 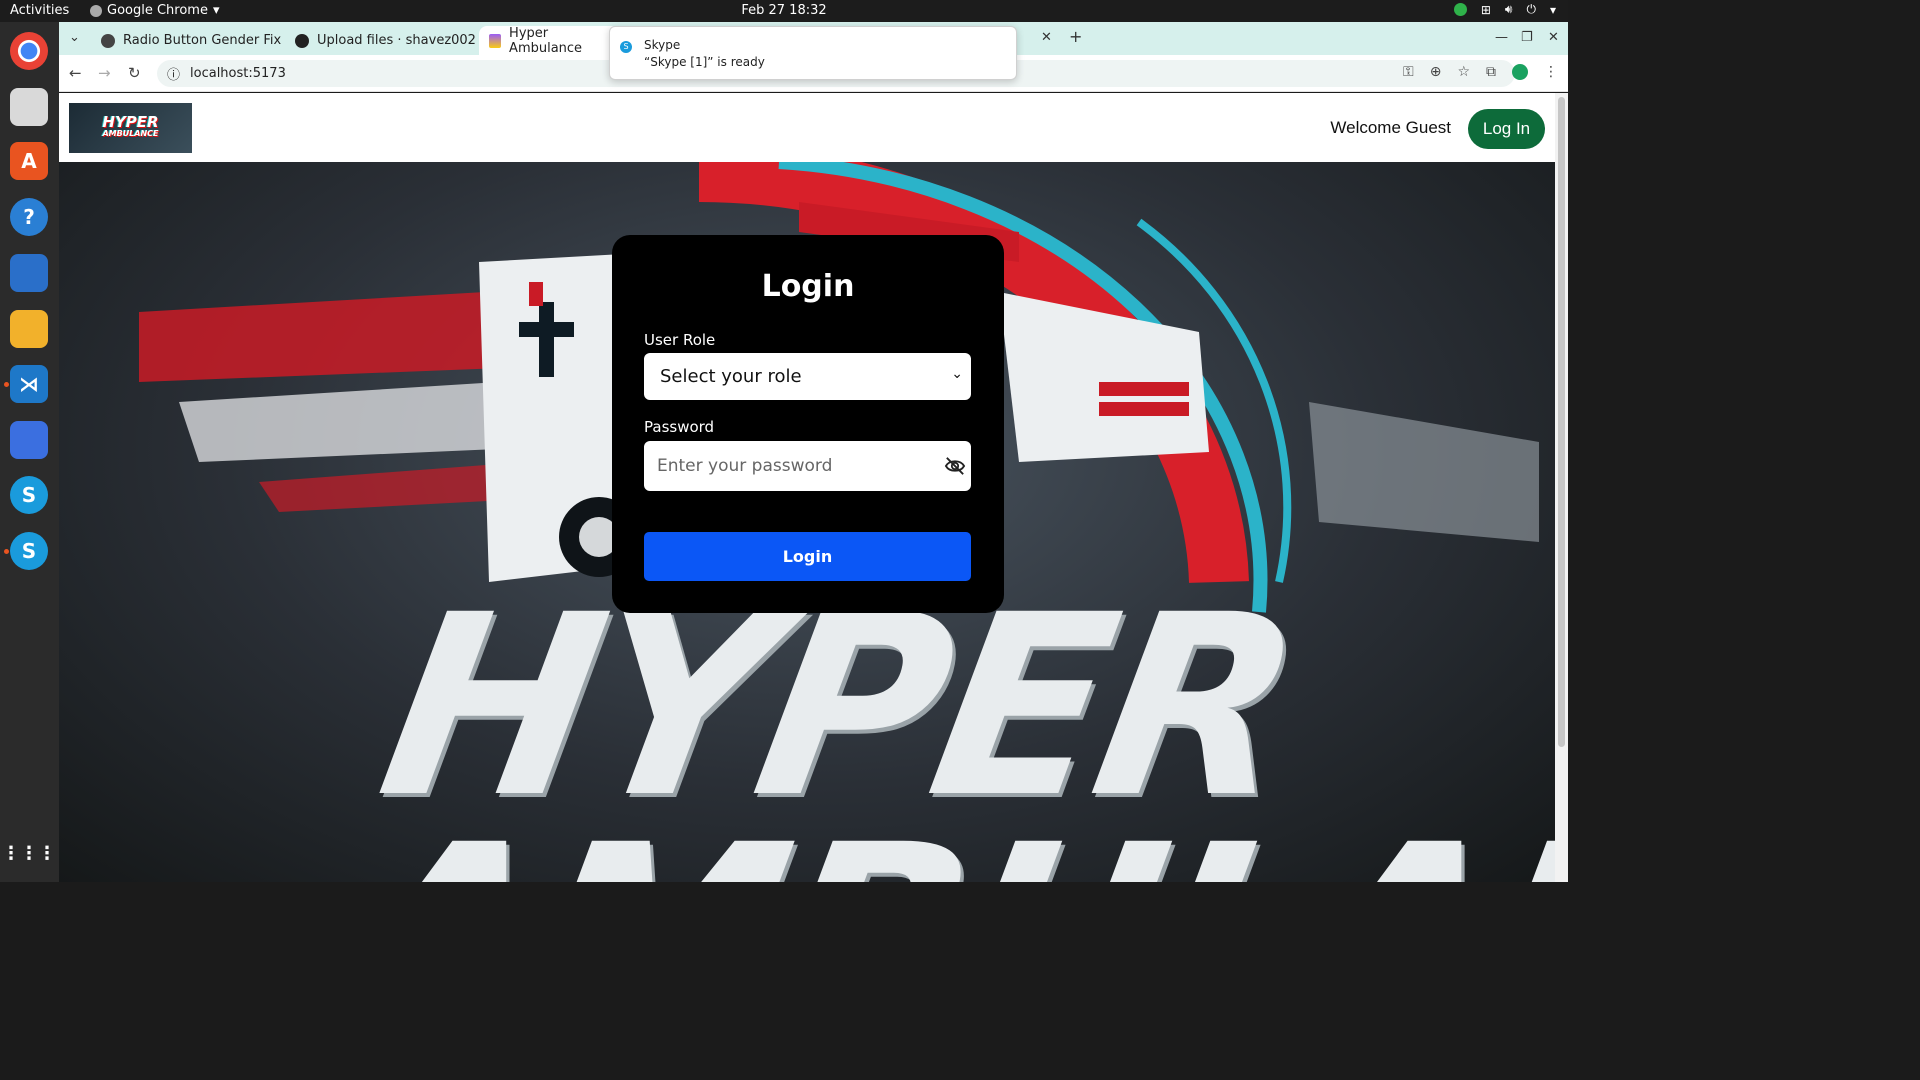 What do you see at coordinates (29, 51) in the screenshot?
I see `chrome-dock-icon` at bounding box center [29, 51].